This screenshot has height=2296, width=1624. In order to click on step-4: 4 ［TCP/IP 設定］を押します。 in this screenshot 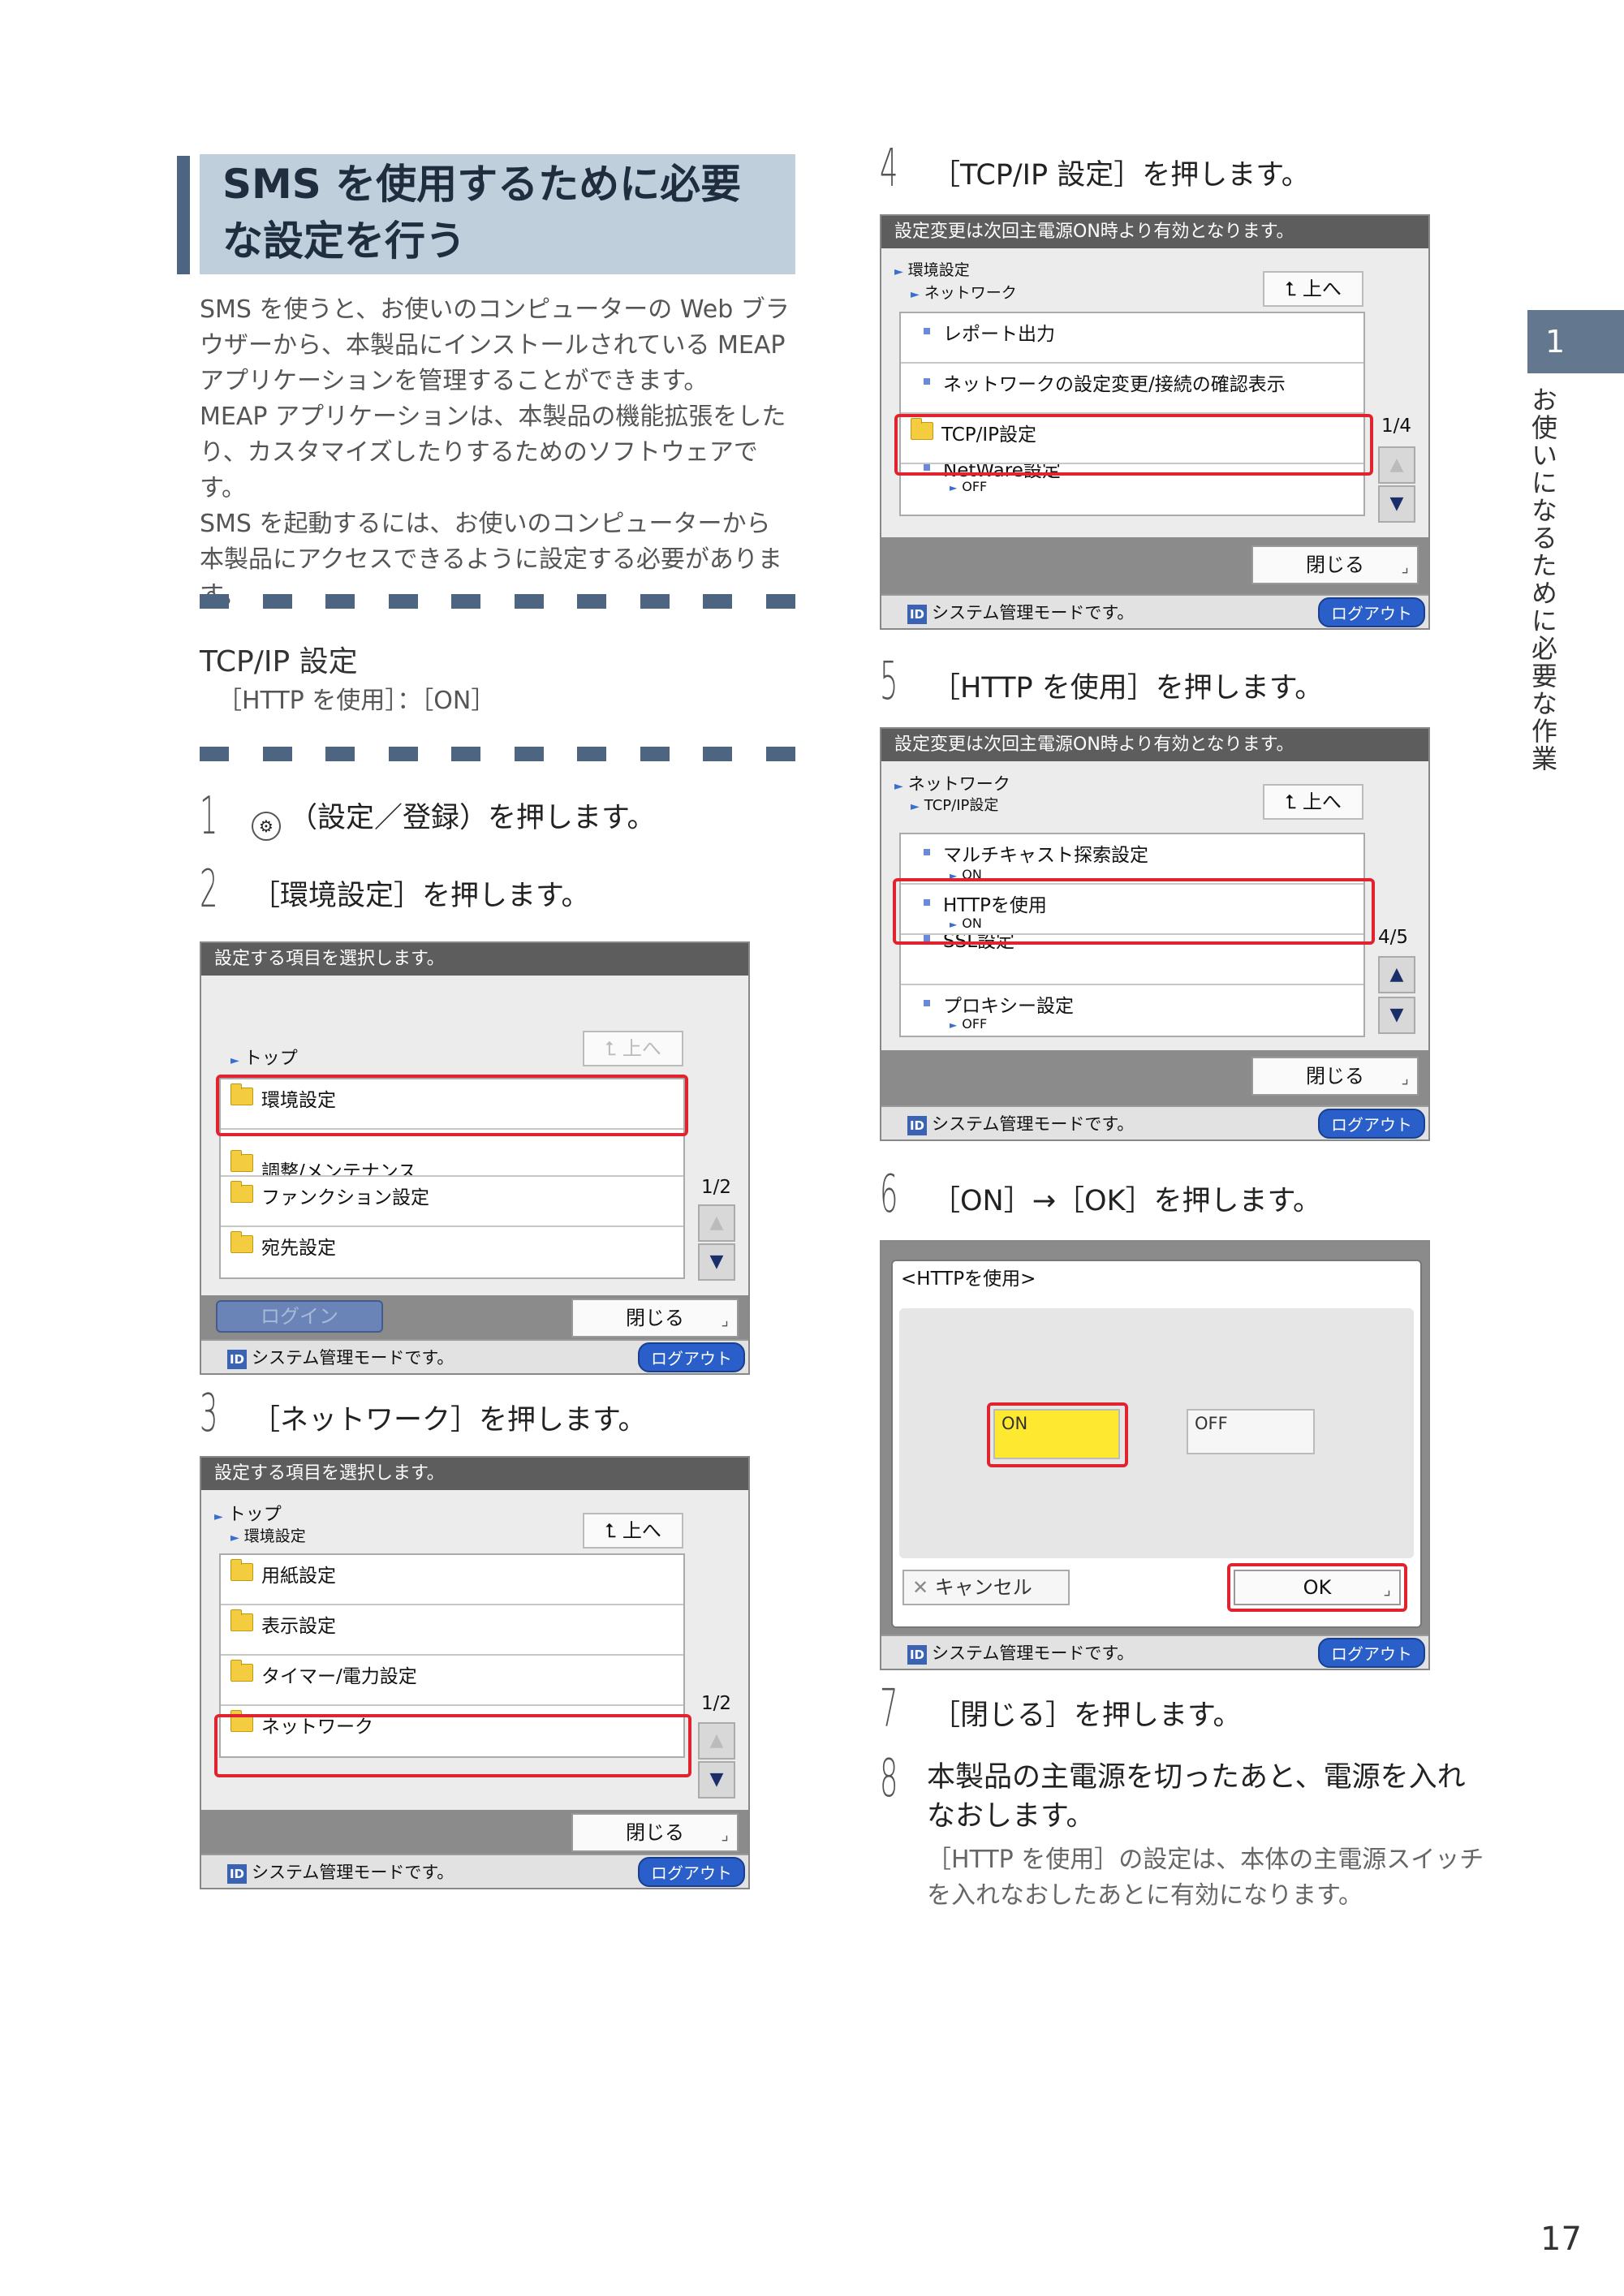, I will do `click(1095, 169)`.